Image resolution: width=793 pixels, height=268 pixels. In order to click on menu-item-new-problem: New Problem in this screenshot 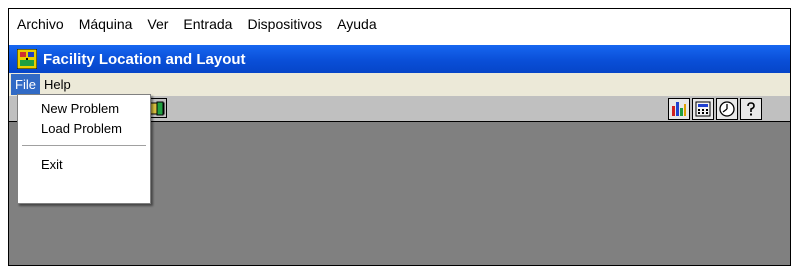, I will do `click(84, 109)`.